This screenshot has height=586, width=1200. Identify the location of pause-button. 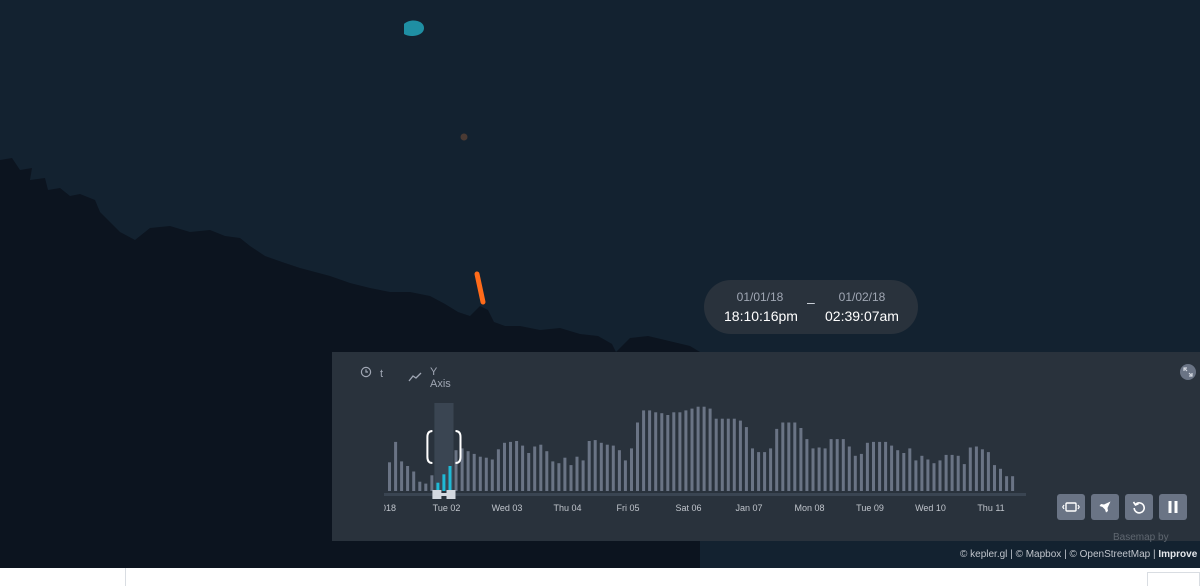
(1173, 507).